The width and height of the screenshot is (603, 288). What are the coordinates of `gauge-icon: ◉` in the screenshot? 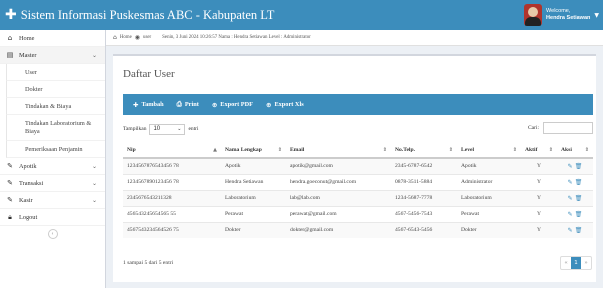 It's located at (137, 37).